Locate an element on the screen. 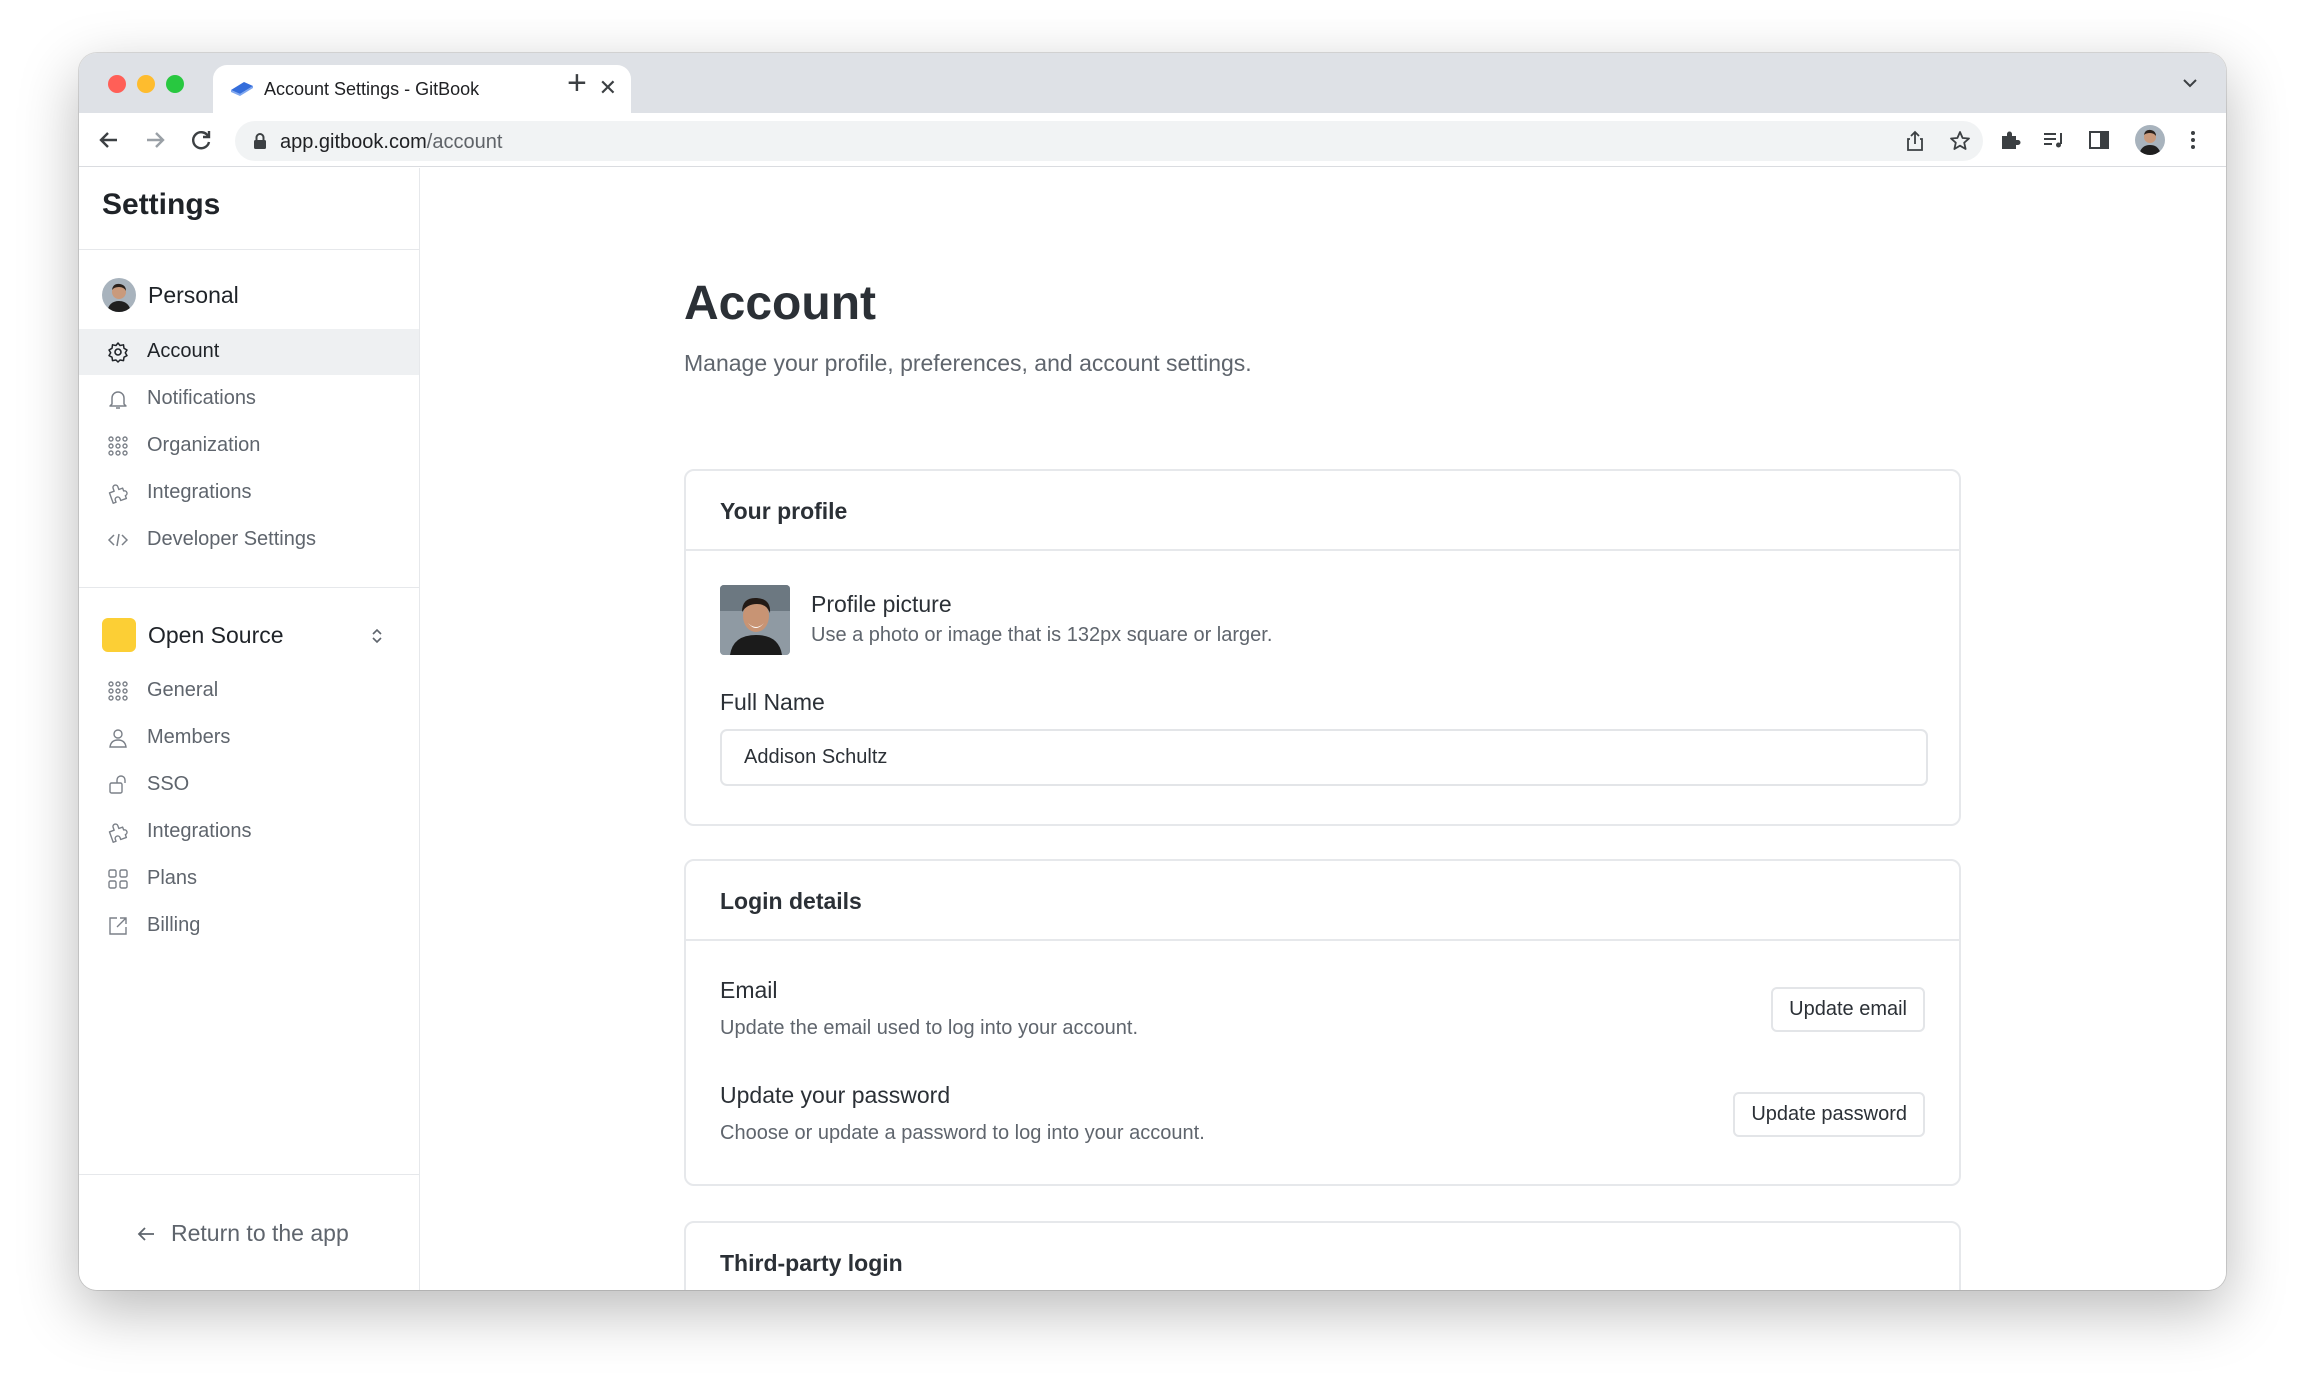 Image resolution: width=2304 pixels, height=1394 pixels. bookmark-star-icon is located at coordinates (1960, 141).